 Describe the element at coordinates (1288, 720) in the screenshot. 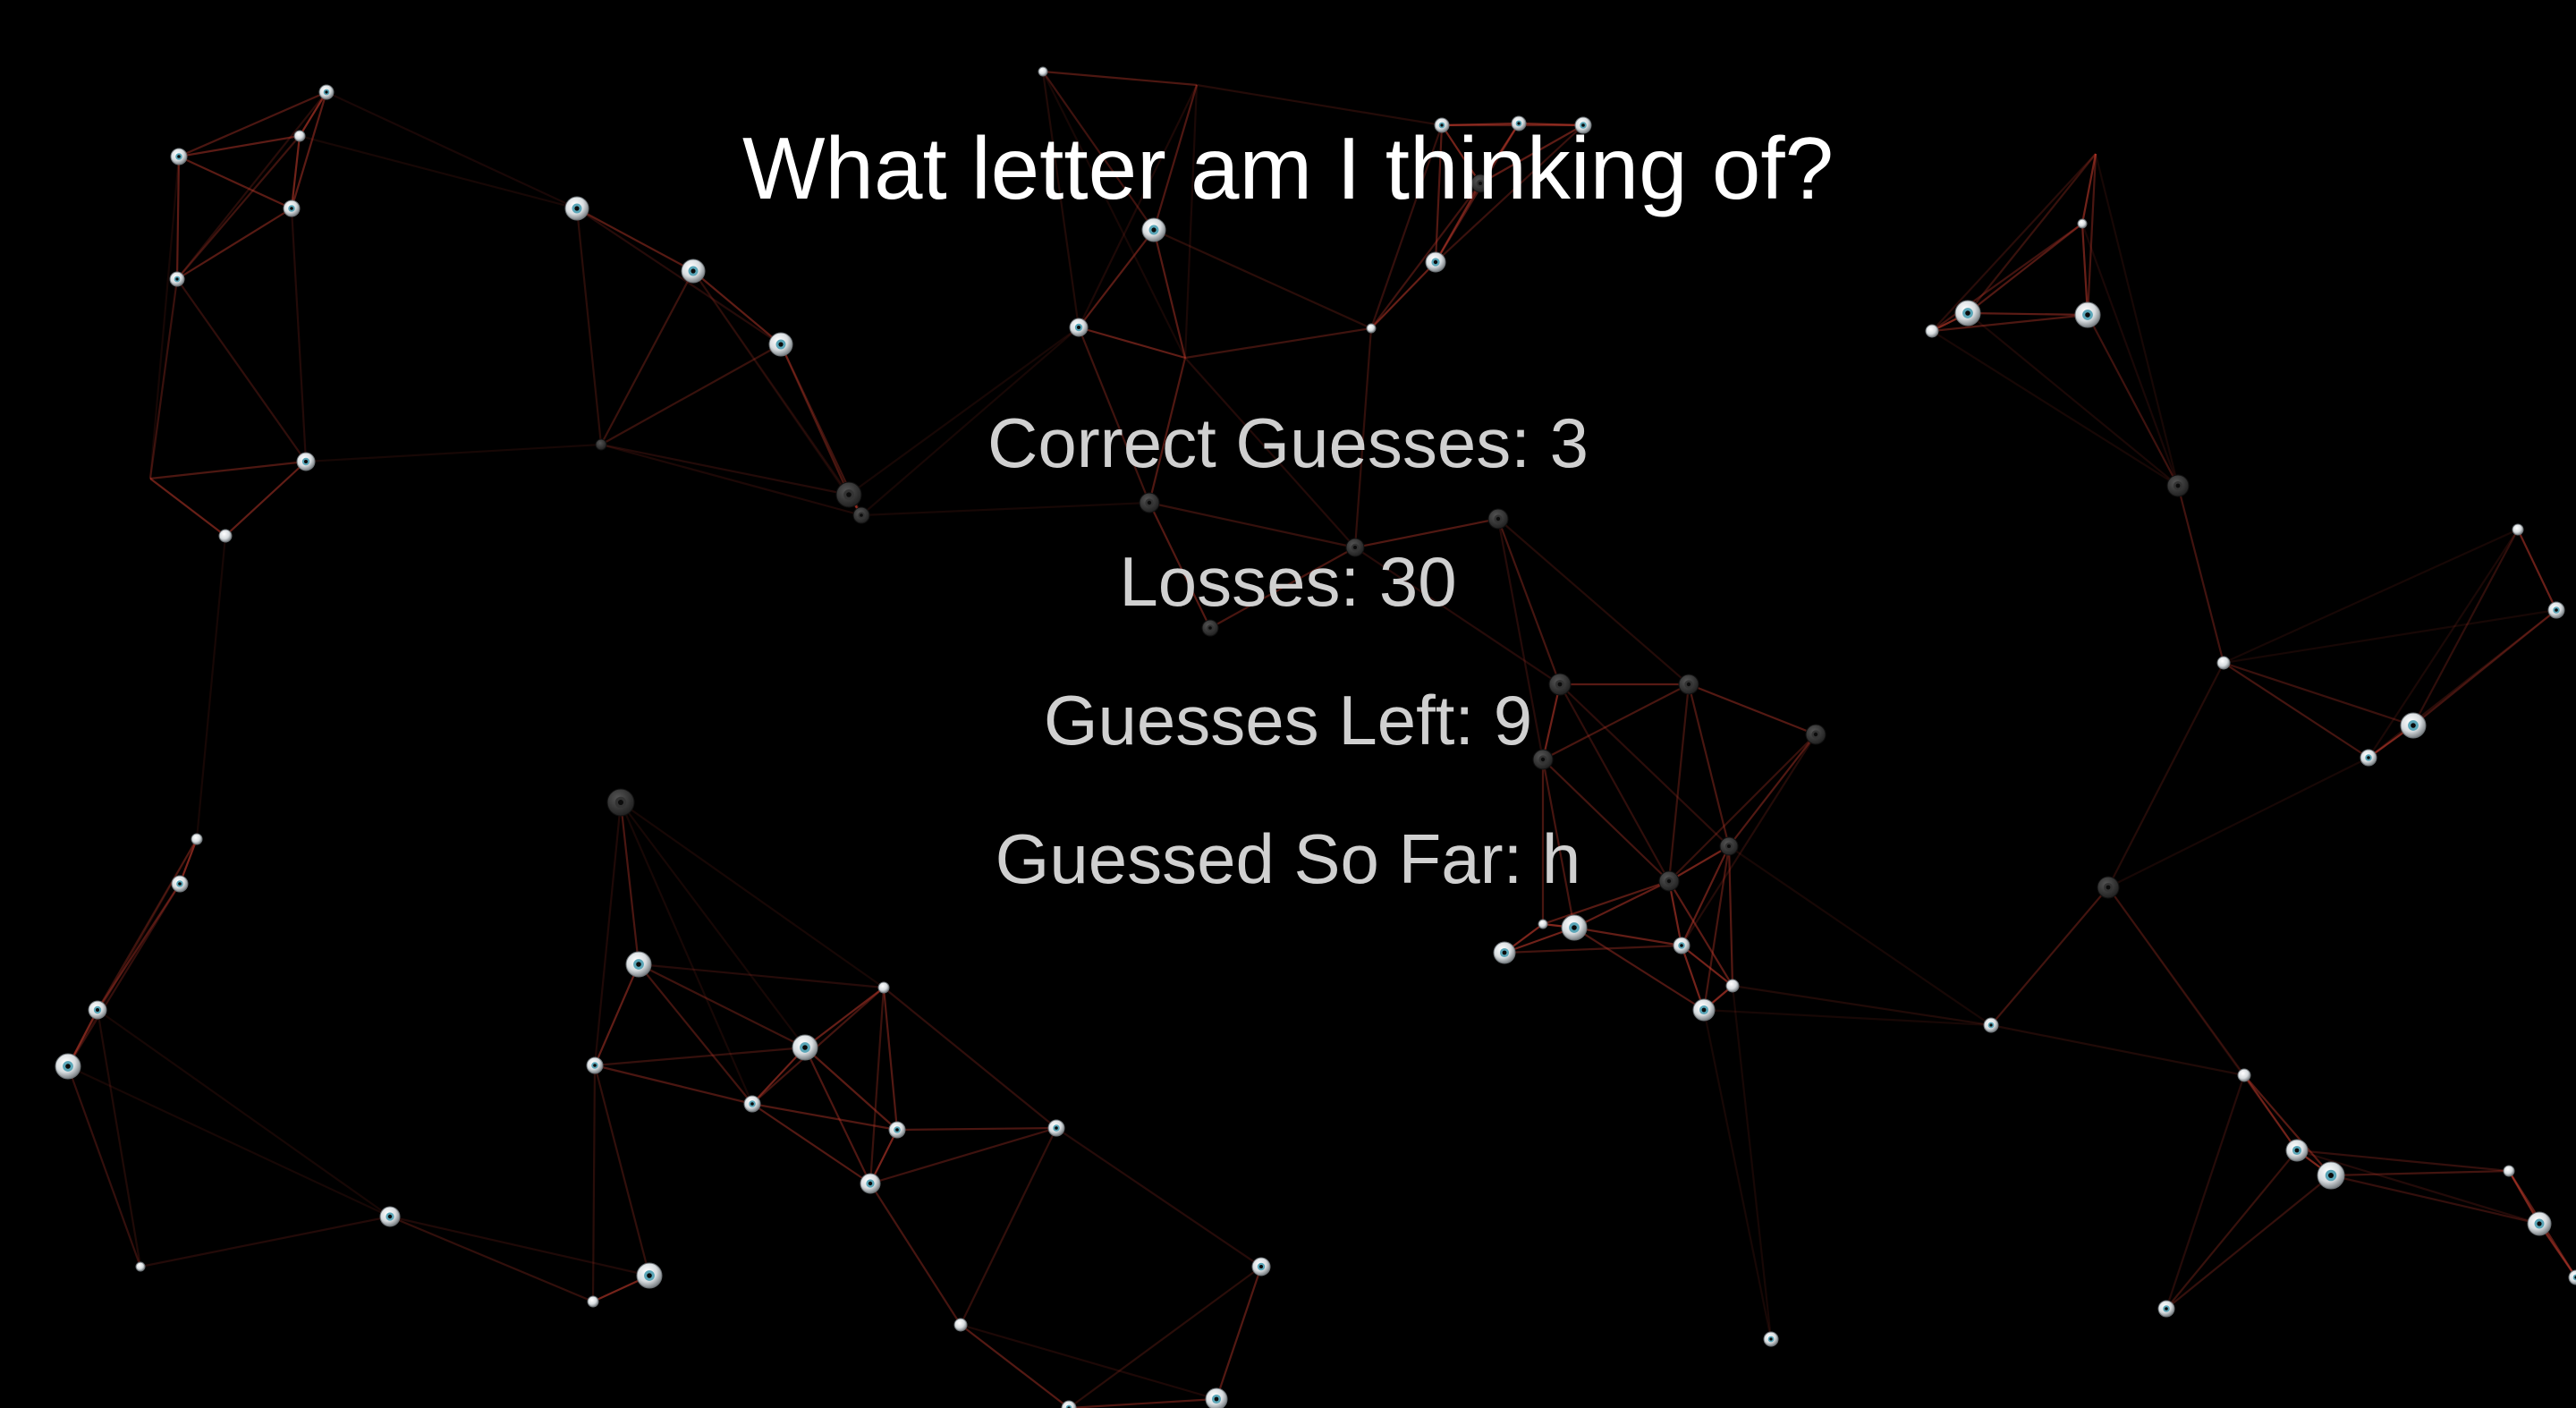

I see `guesses-left-stat: Guesses Left: 9` at that location.